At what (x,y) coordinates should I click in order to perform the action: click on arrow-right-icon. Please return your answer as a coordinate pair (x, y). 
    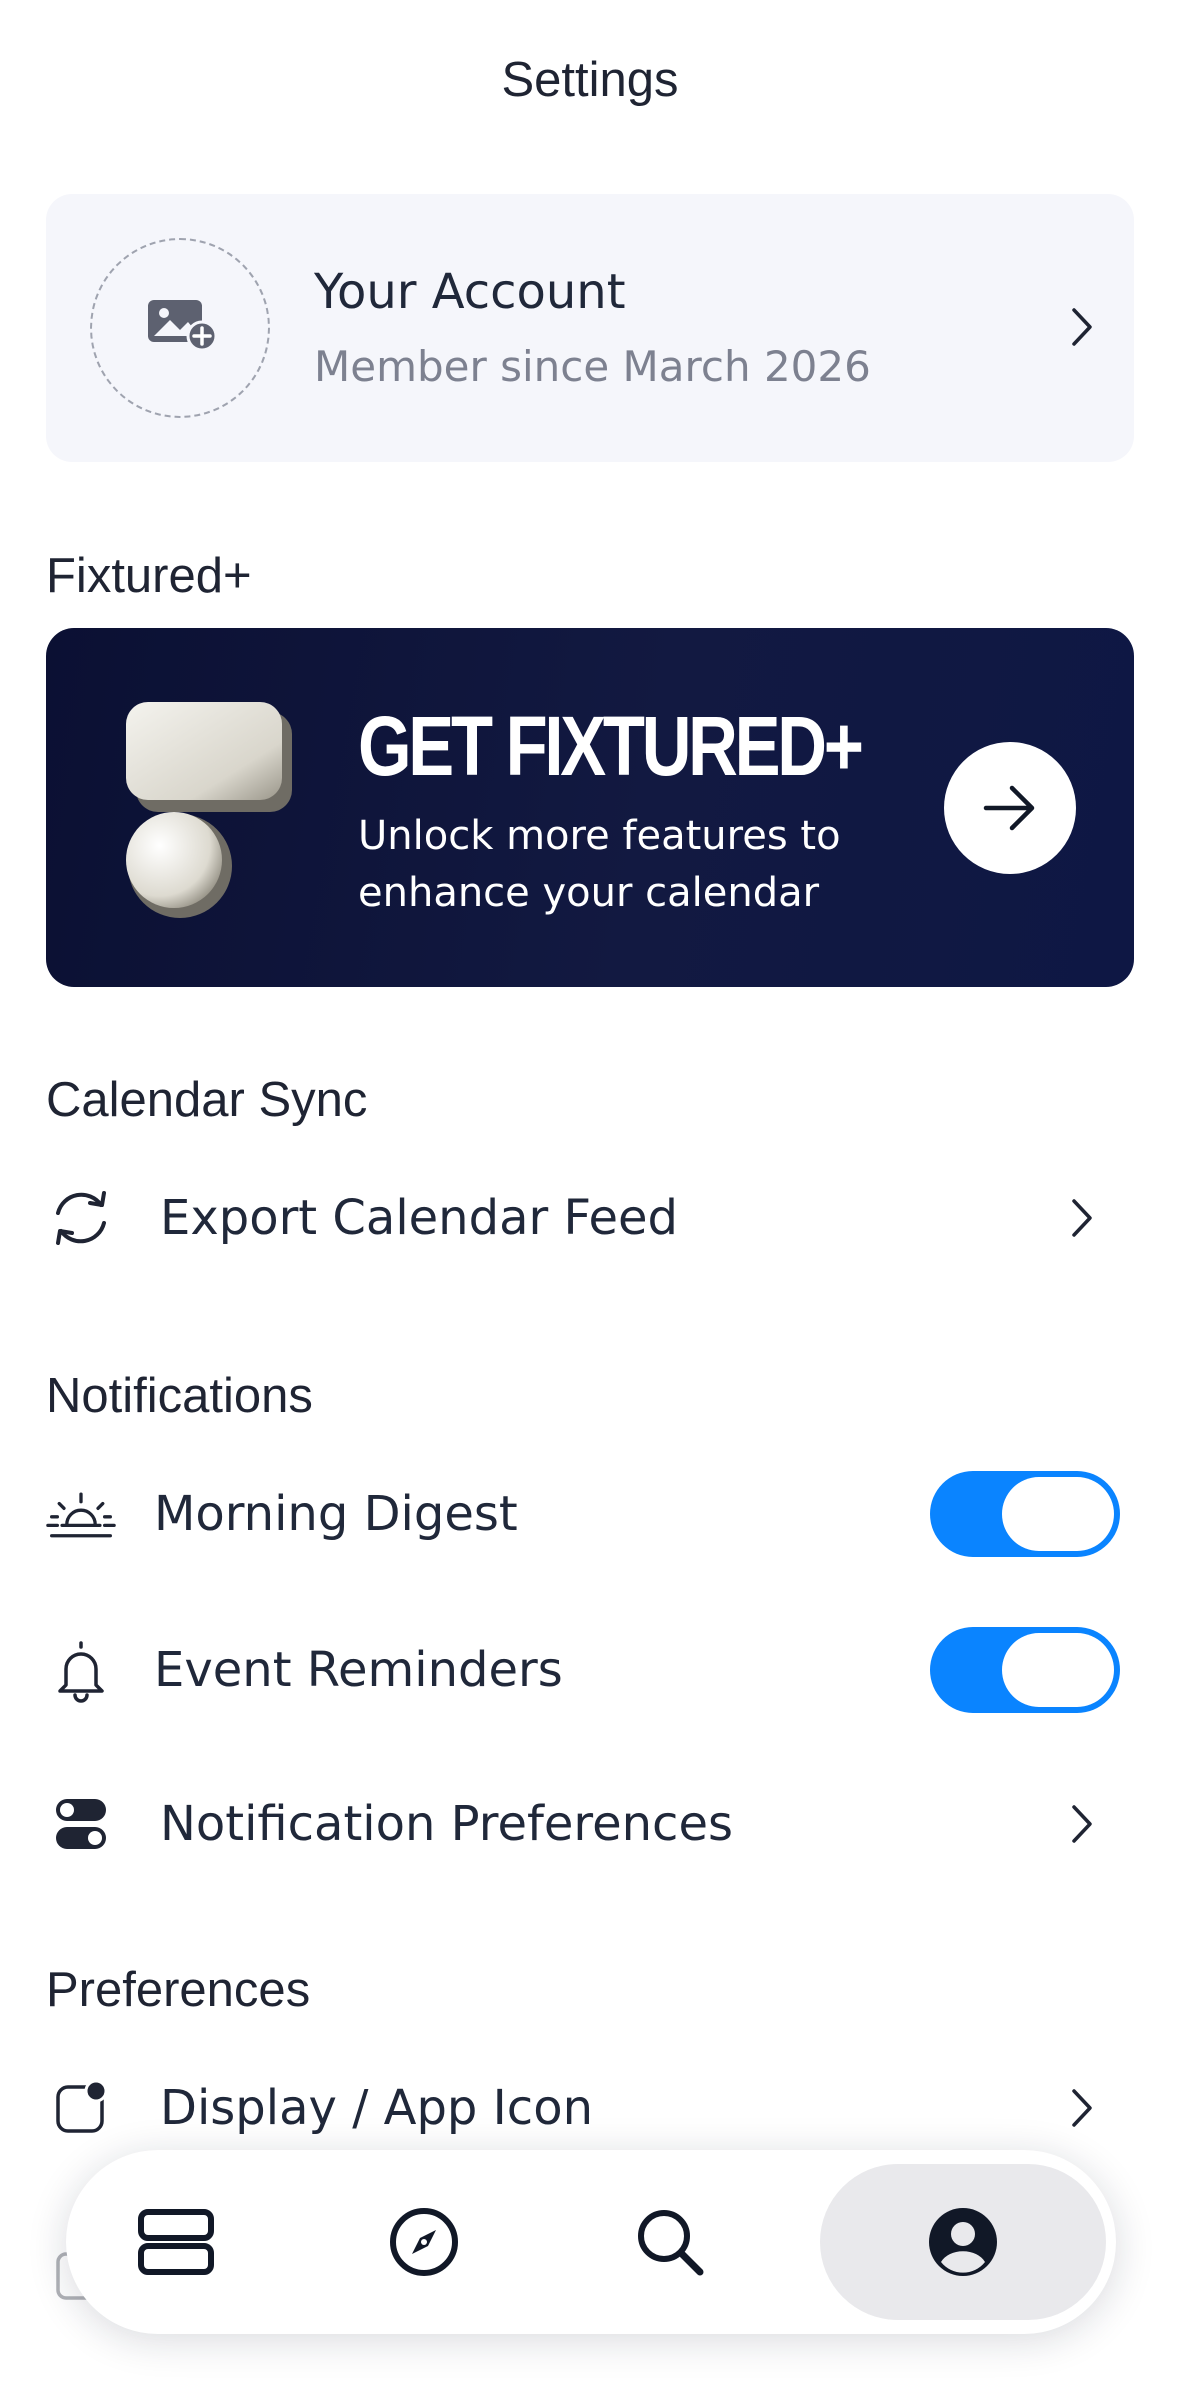
    Looking at the image, I should click on (1009, 808).